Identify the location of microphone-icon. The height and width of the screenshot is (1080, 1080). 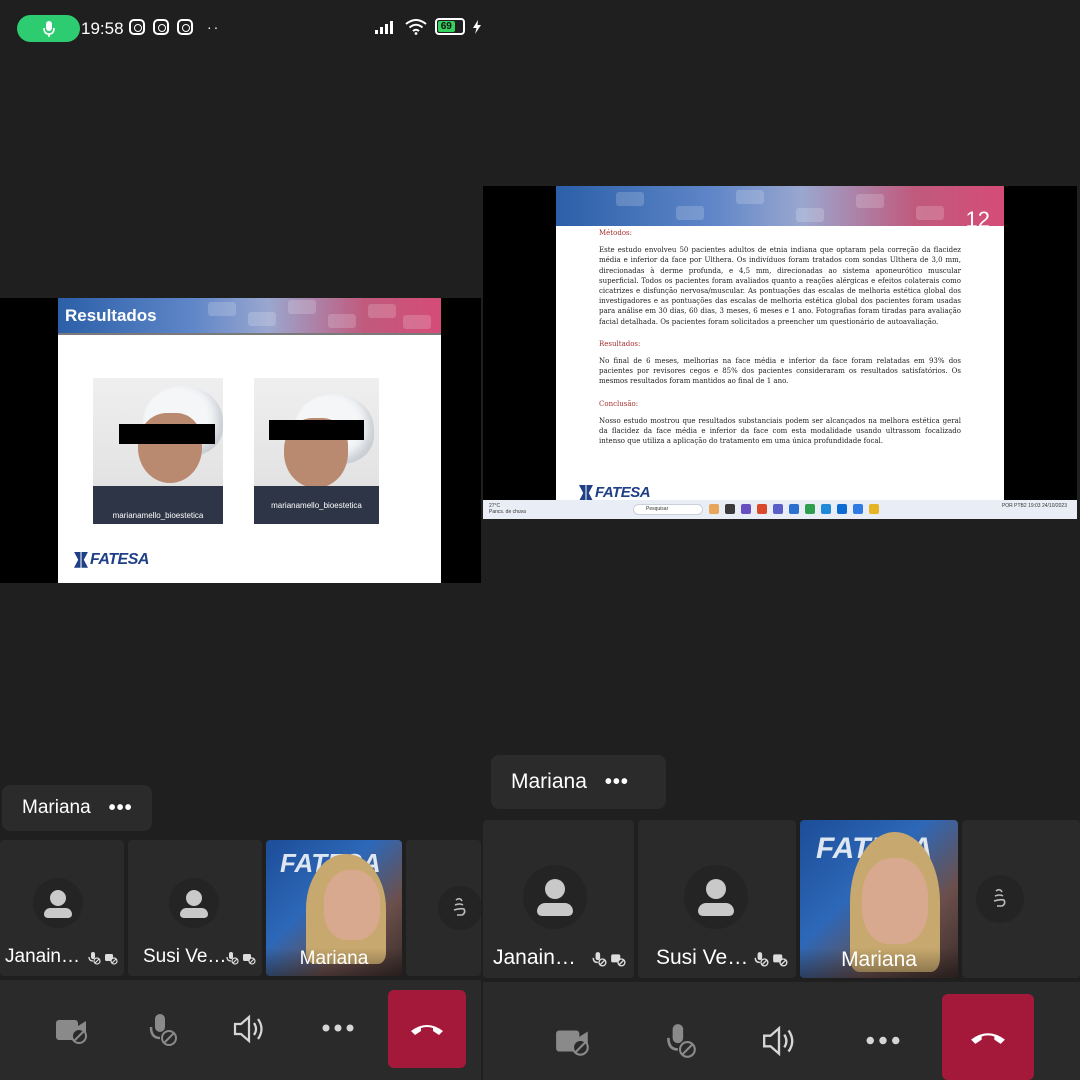
(48, 28).